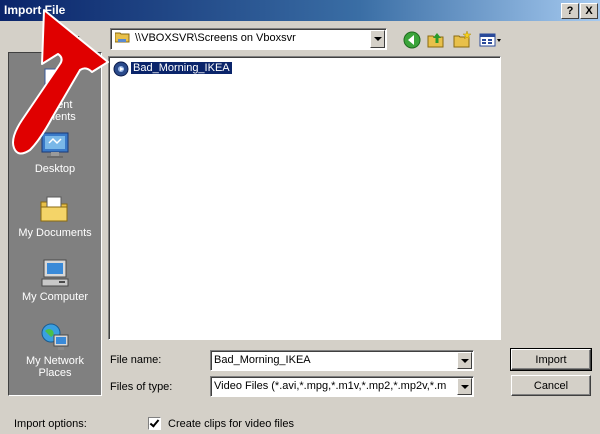 This screenshot has height=434, width=600. I want to click on import-button: Import, so click(551, 359).